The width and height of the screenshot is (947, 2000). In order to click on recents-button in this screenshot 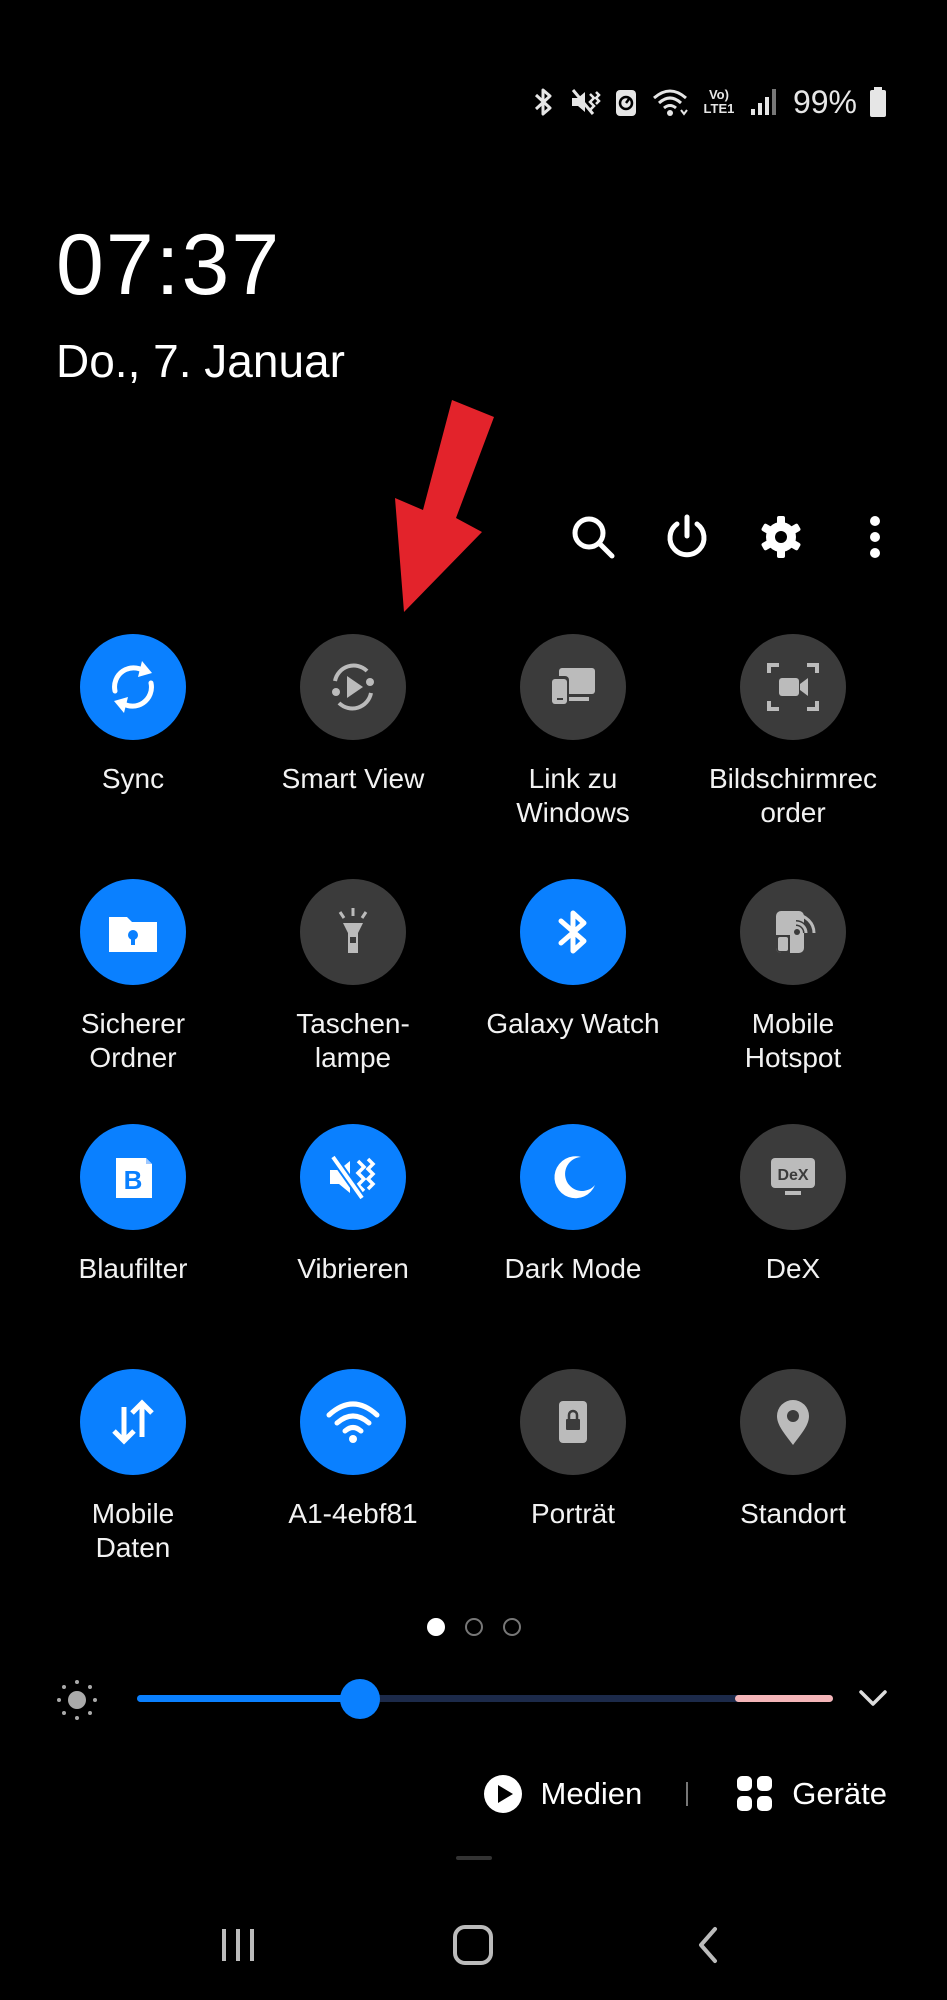, I will do `click(238, 1945)`.